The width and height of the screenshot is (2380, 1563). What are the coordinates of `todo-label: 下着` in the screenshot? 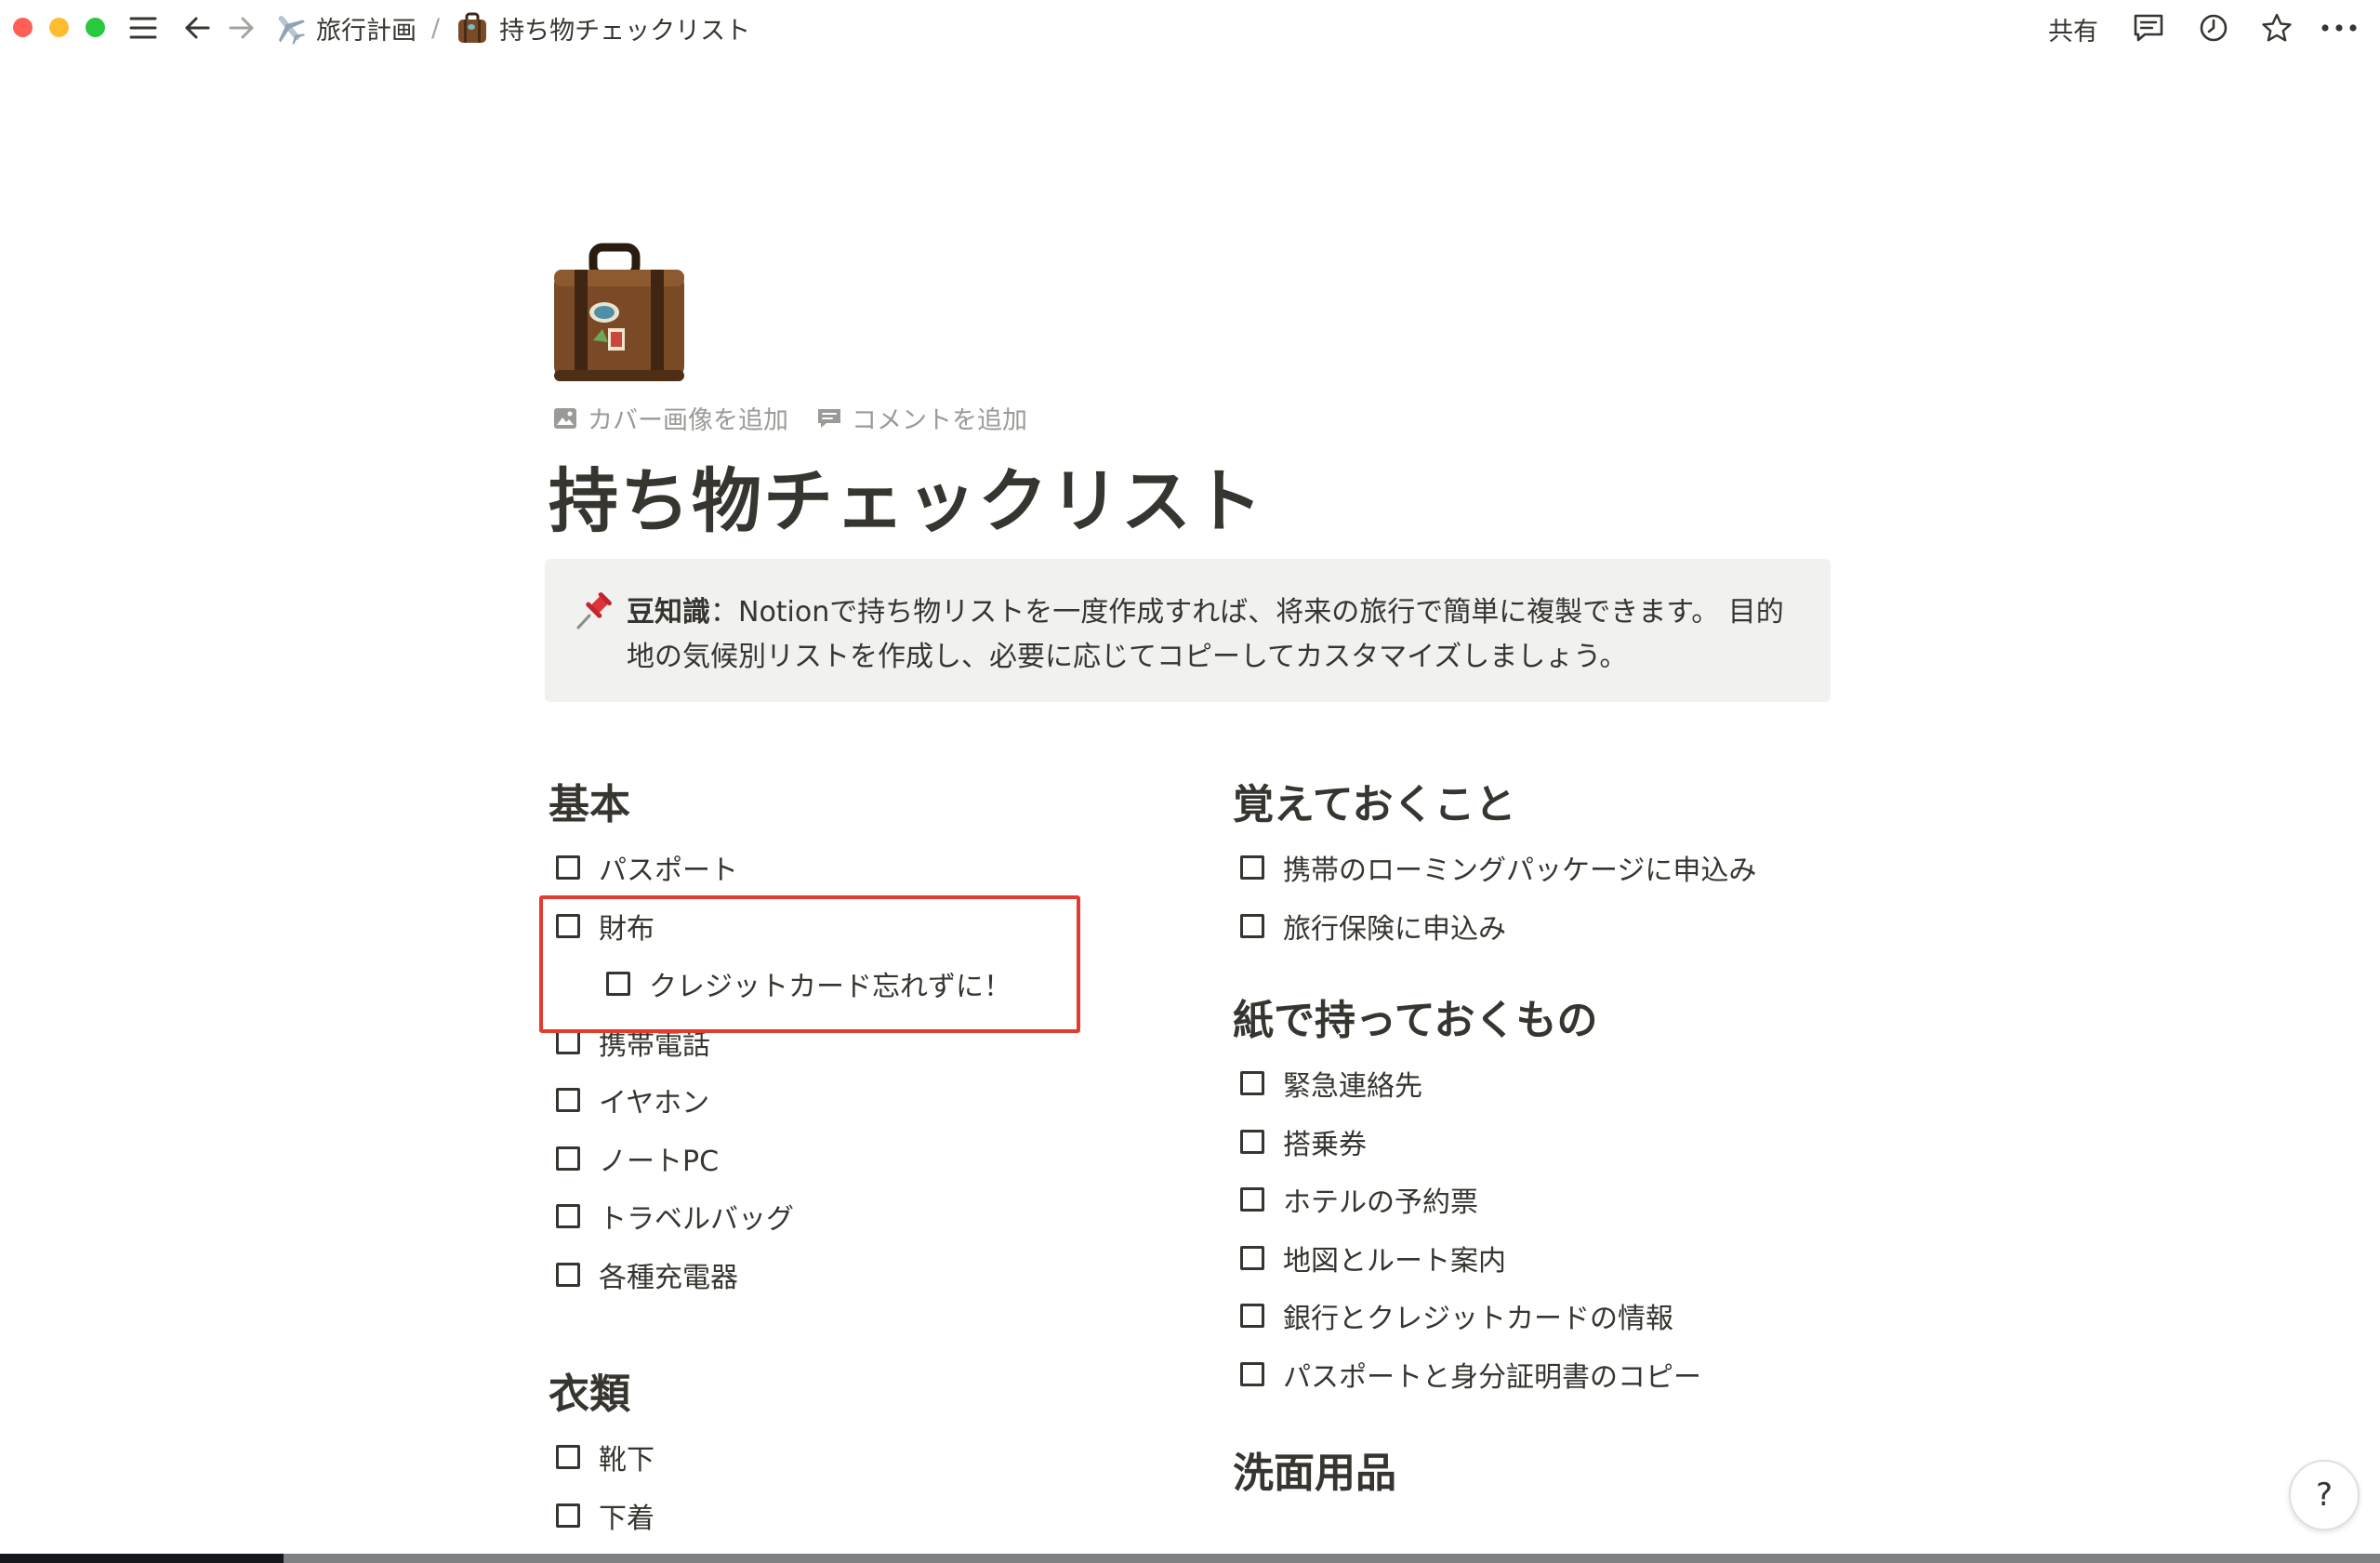 It's located at (626, 1519).